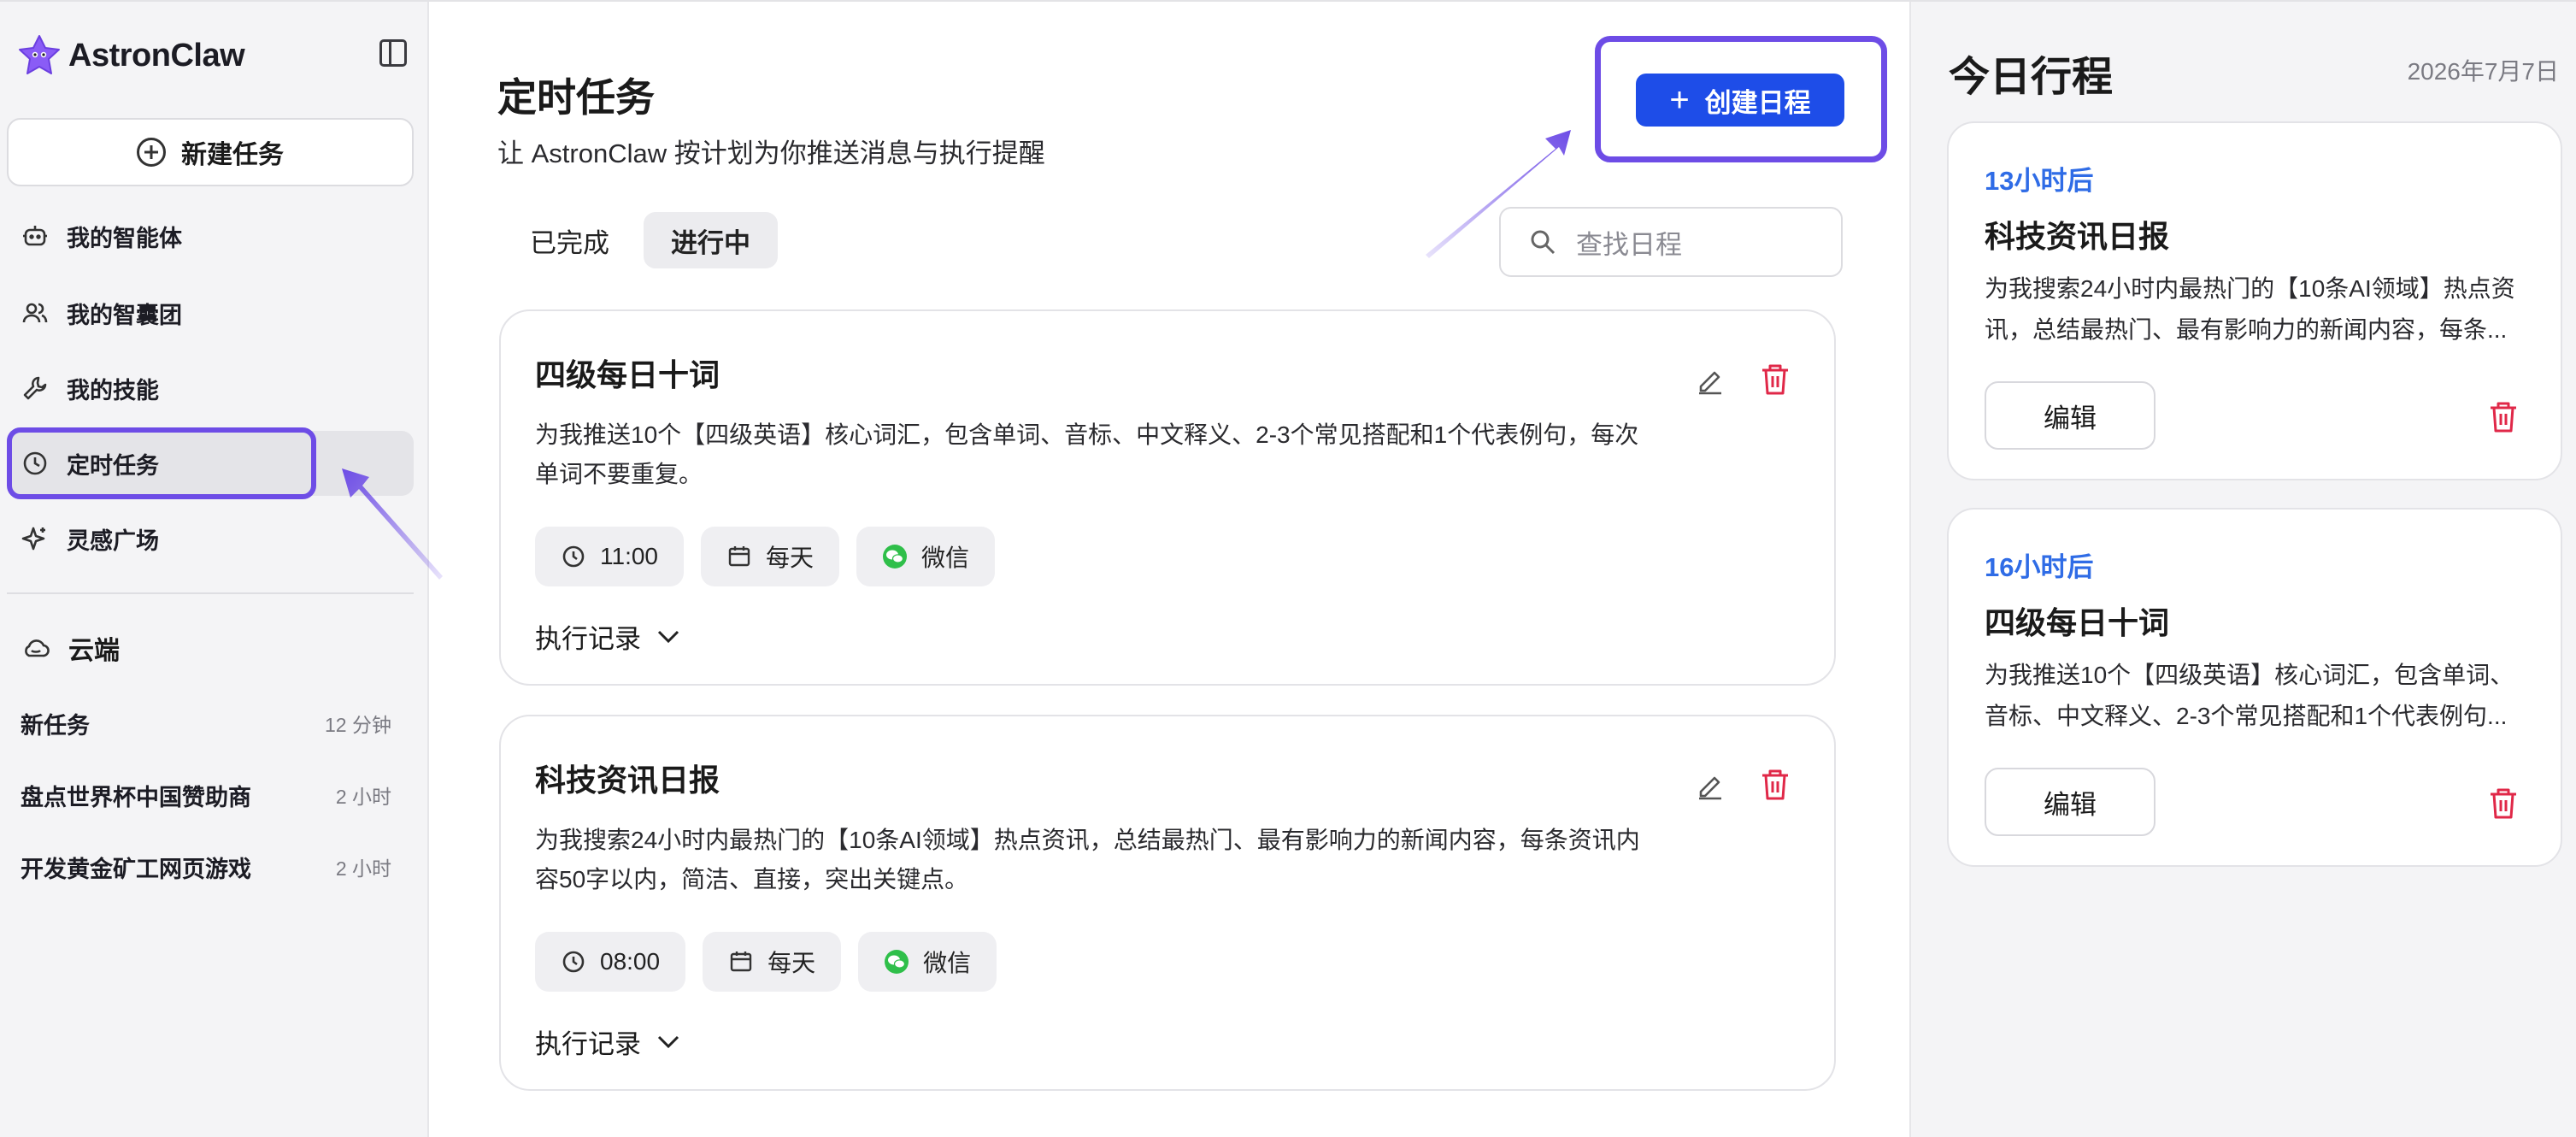 The image size is (2576, 1137). I want to click on create-schedule-button: + 创建日程, so click(1740, 100).